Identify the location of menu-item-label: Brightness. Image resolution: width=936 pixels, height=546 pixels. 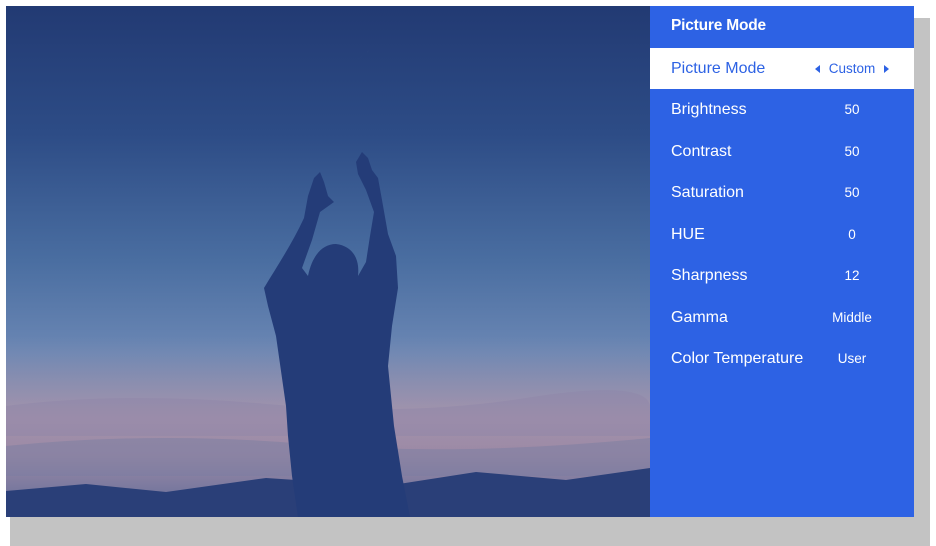
(709, 109).